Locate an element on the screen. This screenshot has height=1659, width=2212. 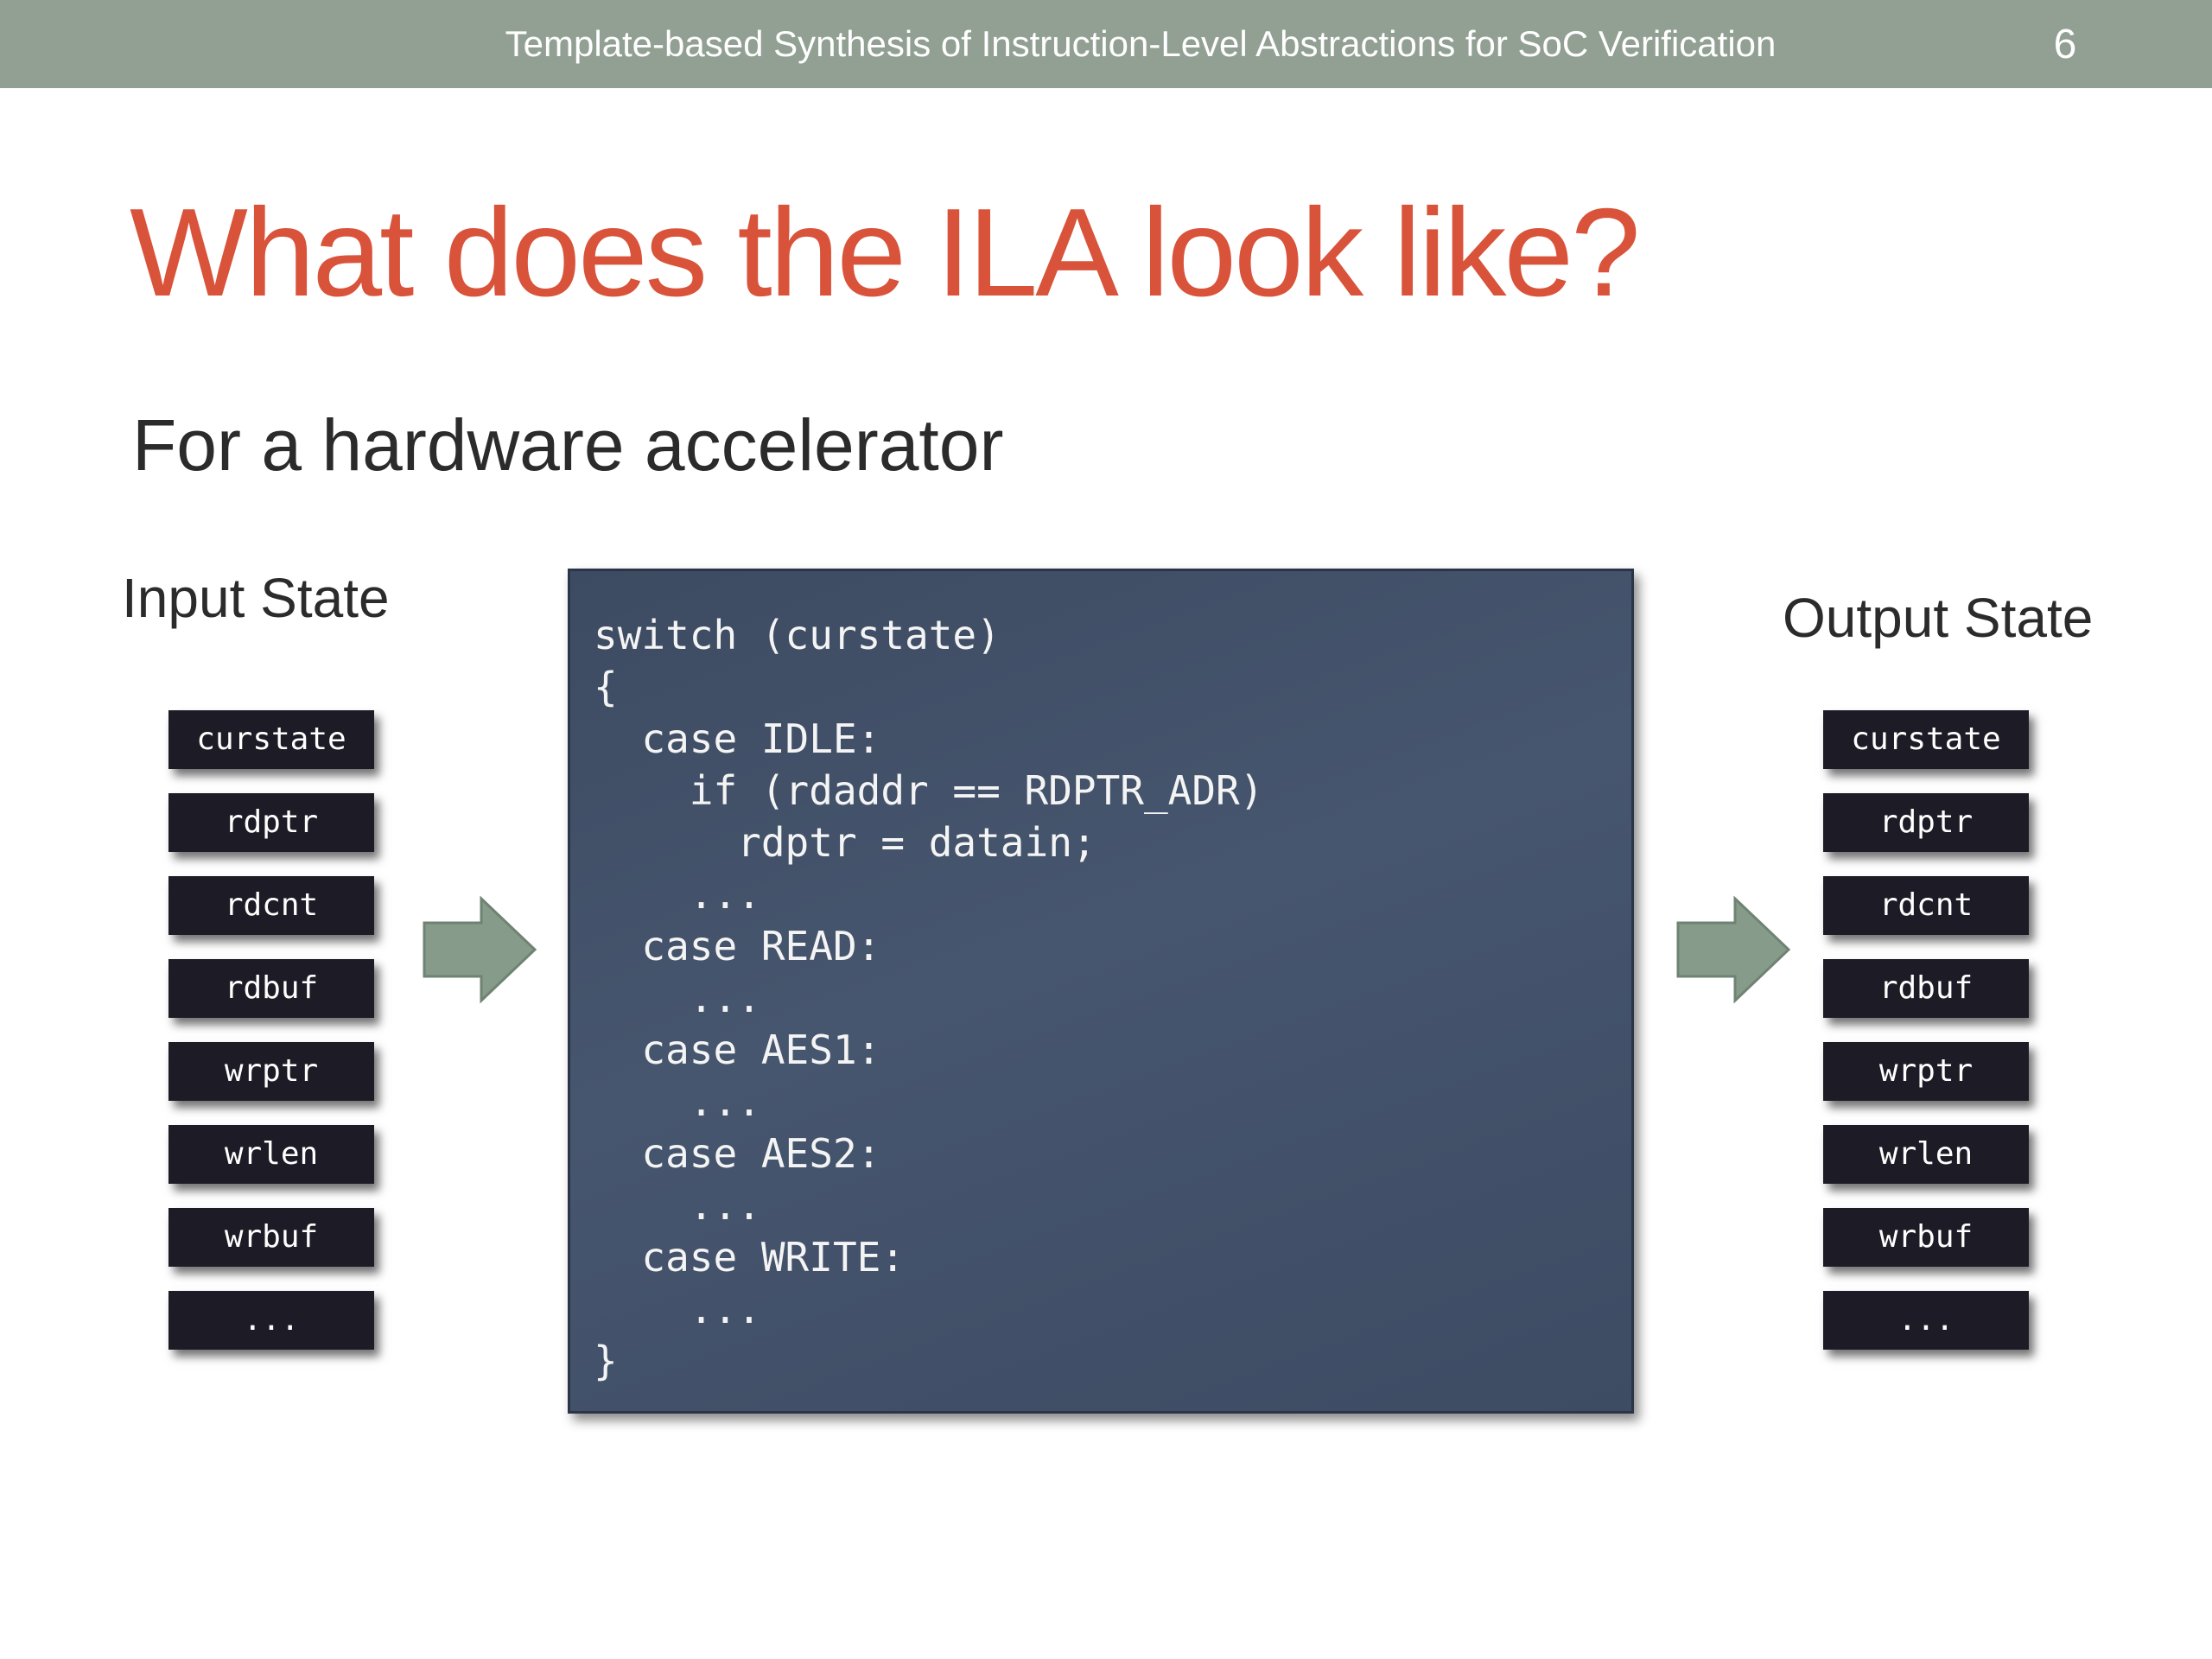
output-state-item: rdbuf is located at coordinates (1926, 988).